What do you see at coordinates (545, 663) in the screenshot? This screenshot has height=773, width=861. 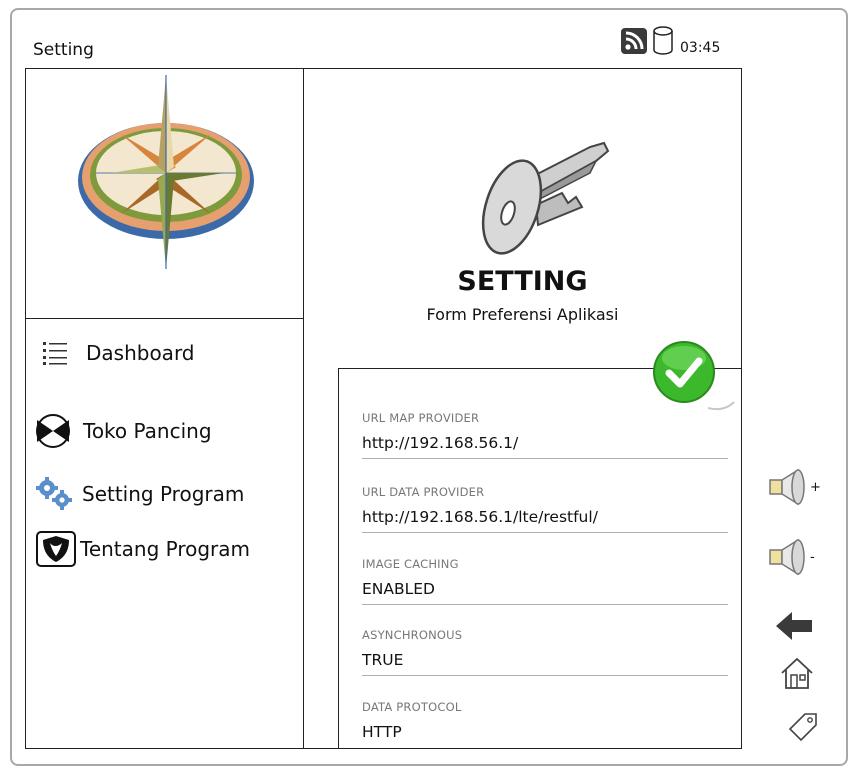 I see `asynchronous-input: TRUE` at bounding box center [545, 663].